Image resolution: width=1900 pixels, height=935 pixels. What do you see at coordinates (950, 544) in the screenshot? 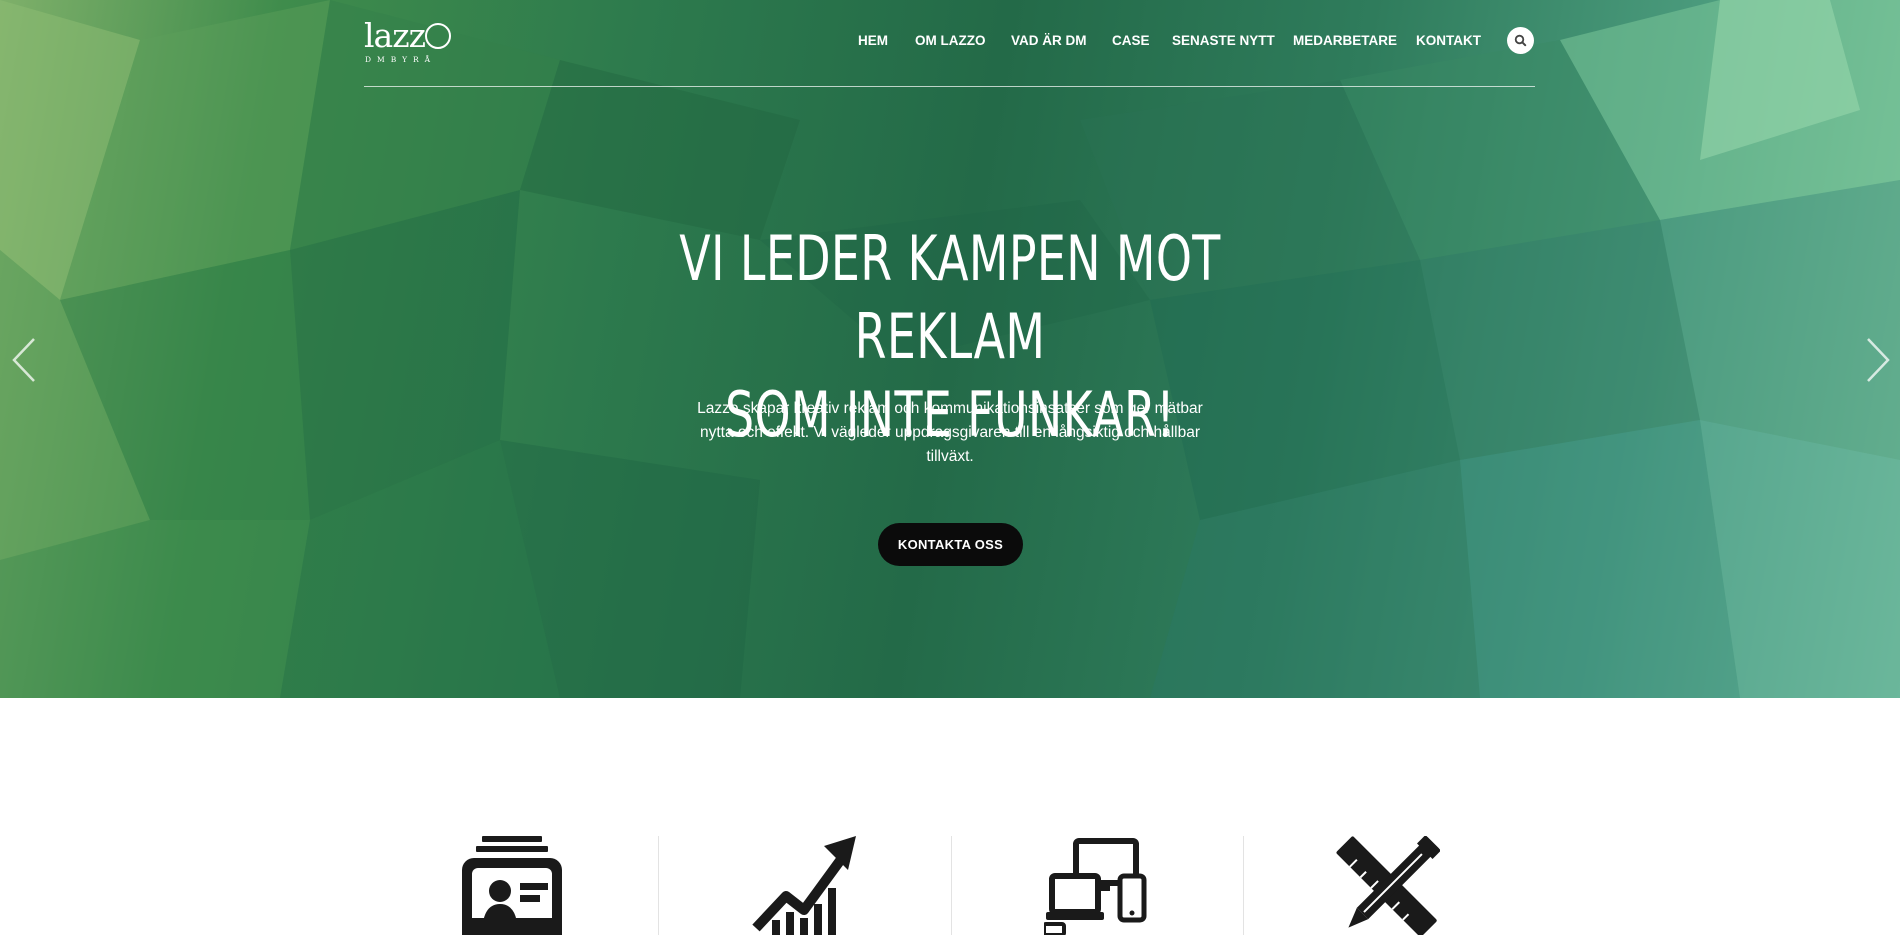
I see `contact-us-button: KONTAKTA OSS` at bounding box center [950, 544].